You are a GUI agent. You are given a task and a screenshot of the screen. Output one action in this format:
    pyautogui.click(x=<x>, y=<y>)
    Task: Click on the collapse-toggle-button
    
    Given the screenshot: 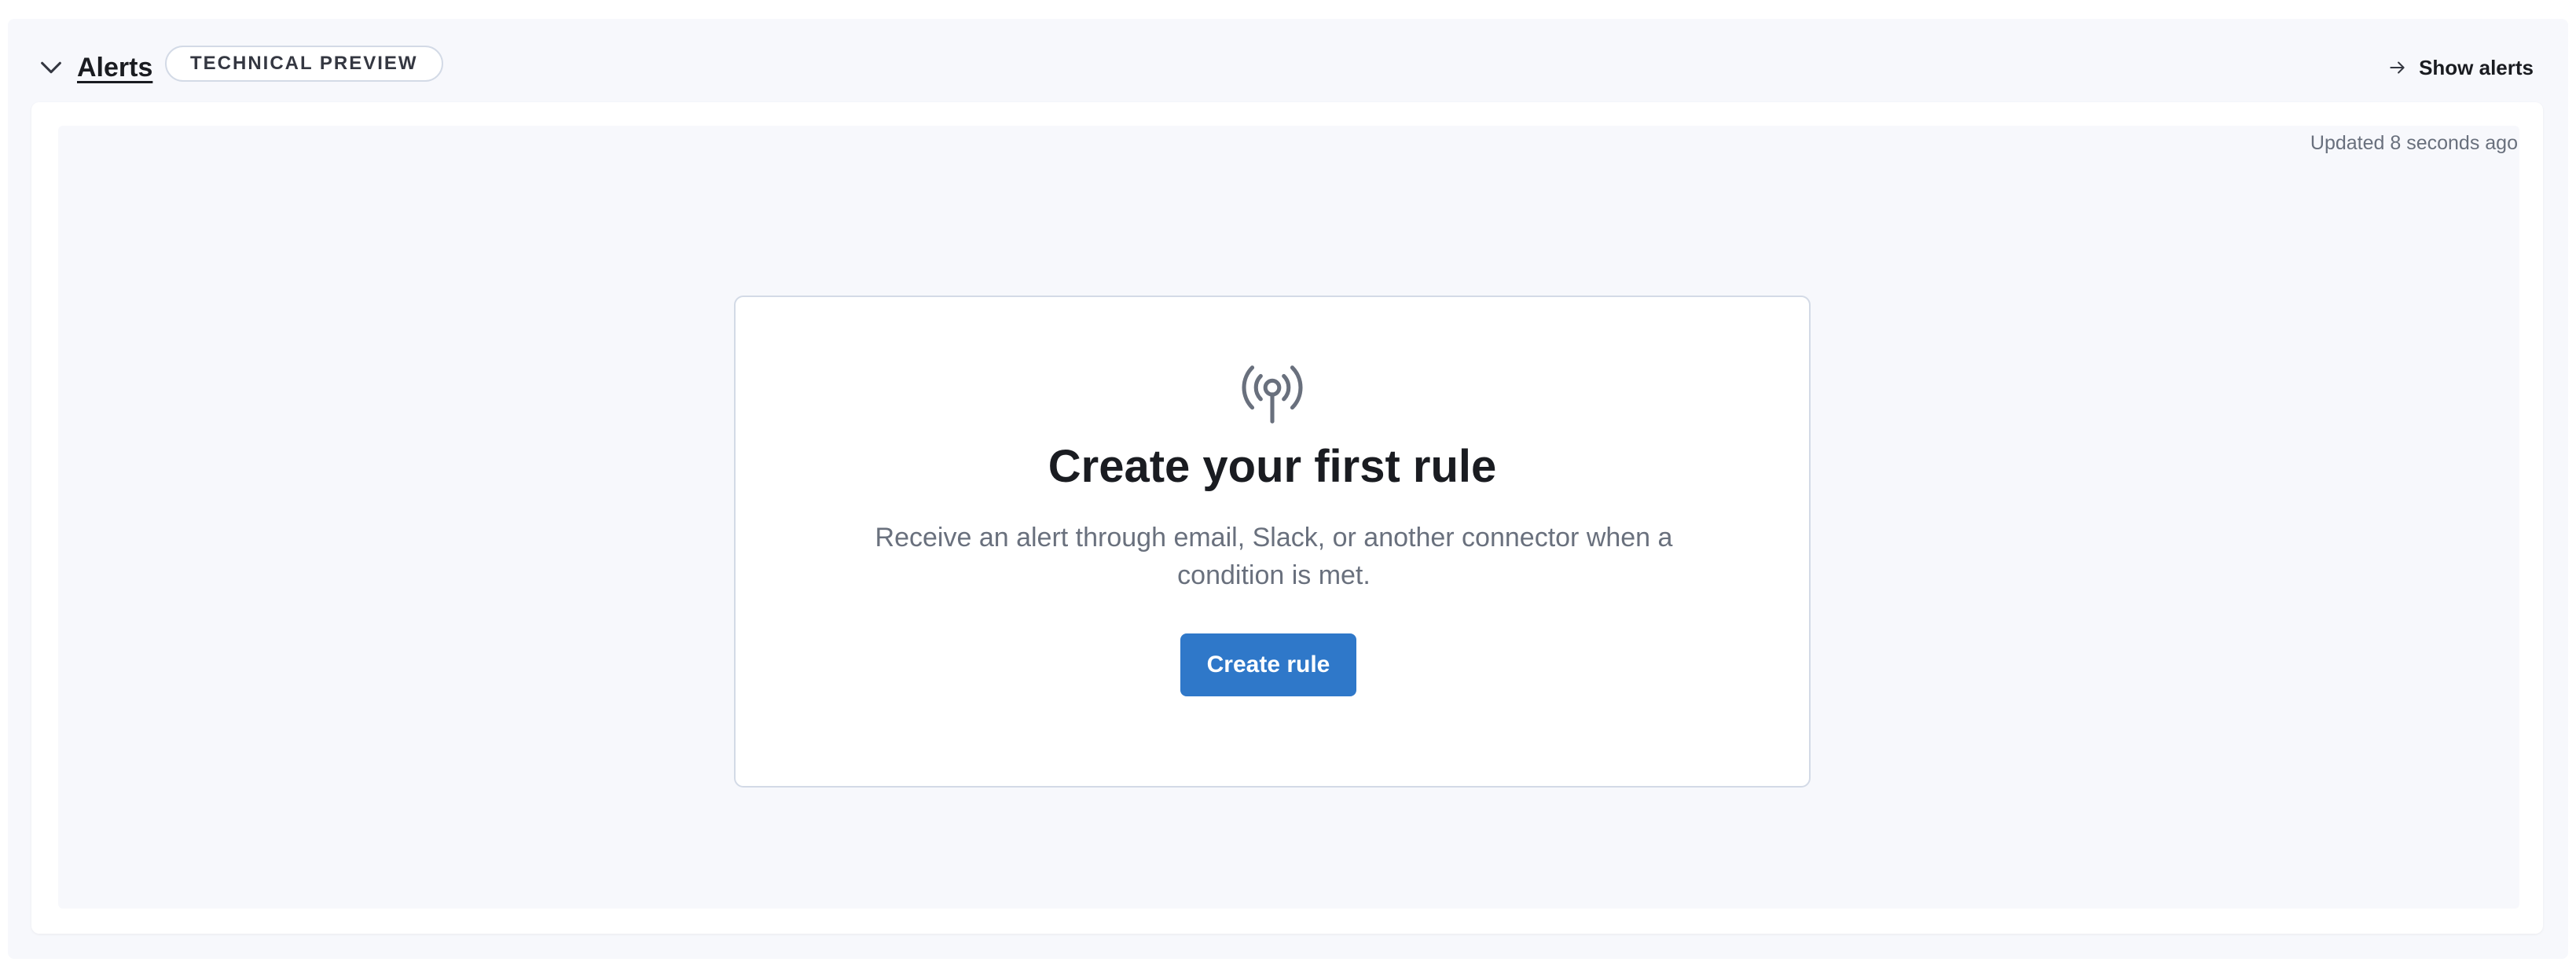 What is the action you would take?
    pyautogui.click(x=51, y=67)
    